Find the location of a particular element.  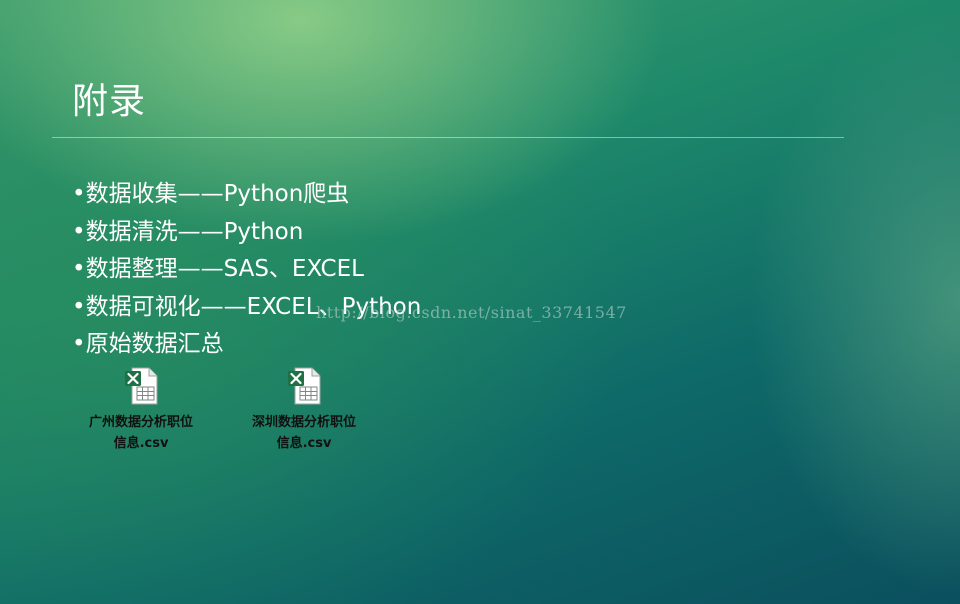

attachment-guangzhou-csv: 广州数据分析职位 信息.csv is located at coordinates (141, 410).